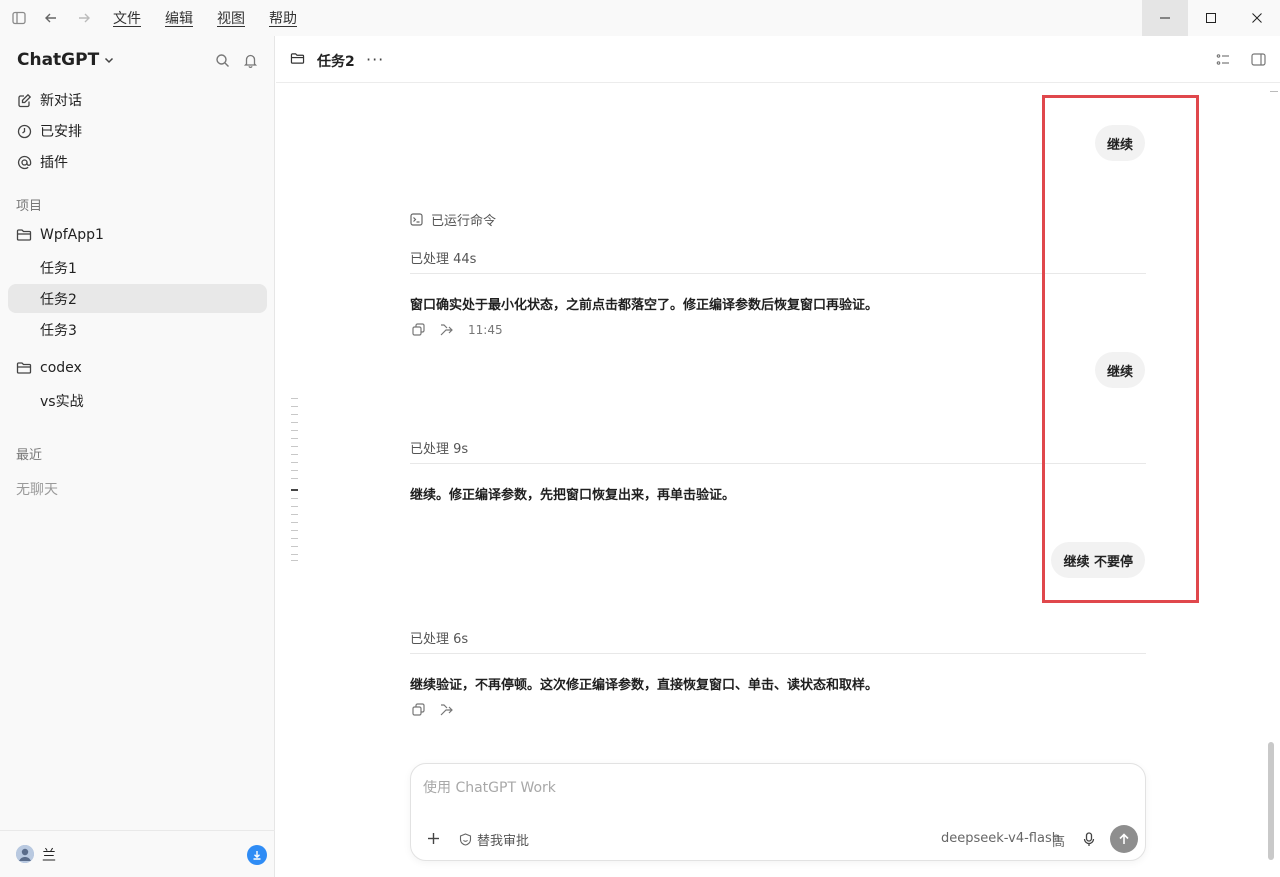 The width and height of the screenshot is (1280, 877). What do you see at coordinates (58, 60) in the screenshot?
I see `brand-name: ChatGPT` at bounding box center [58, 60].